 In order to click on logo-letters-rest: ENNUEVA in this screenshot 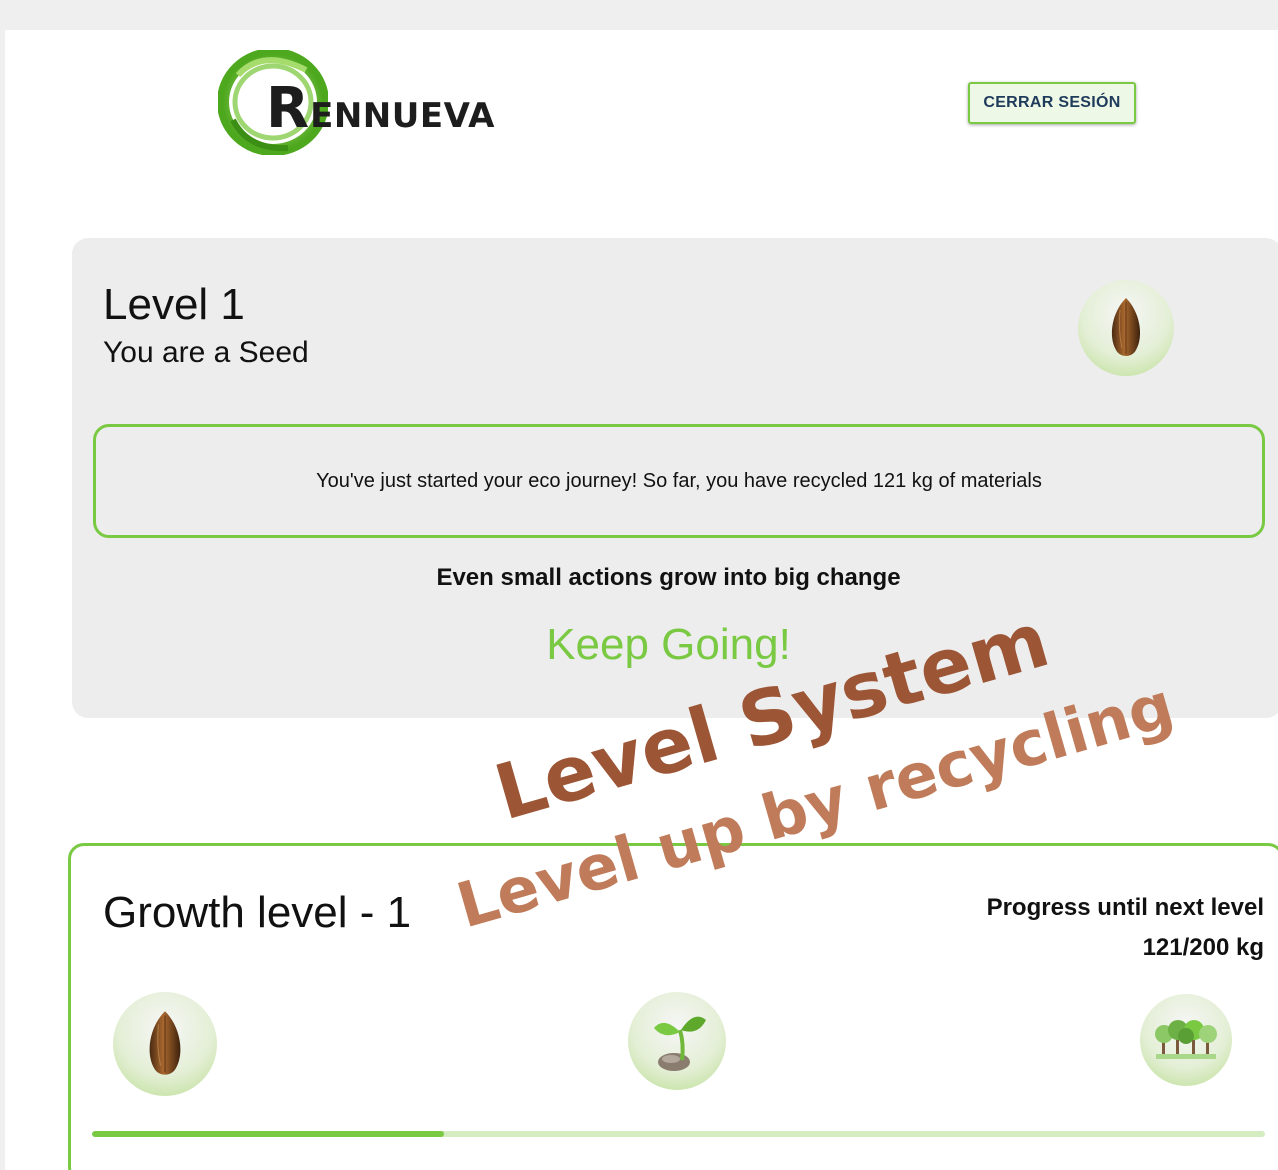, I will do `click(402, 116)`.